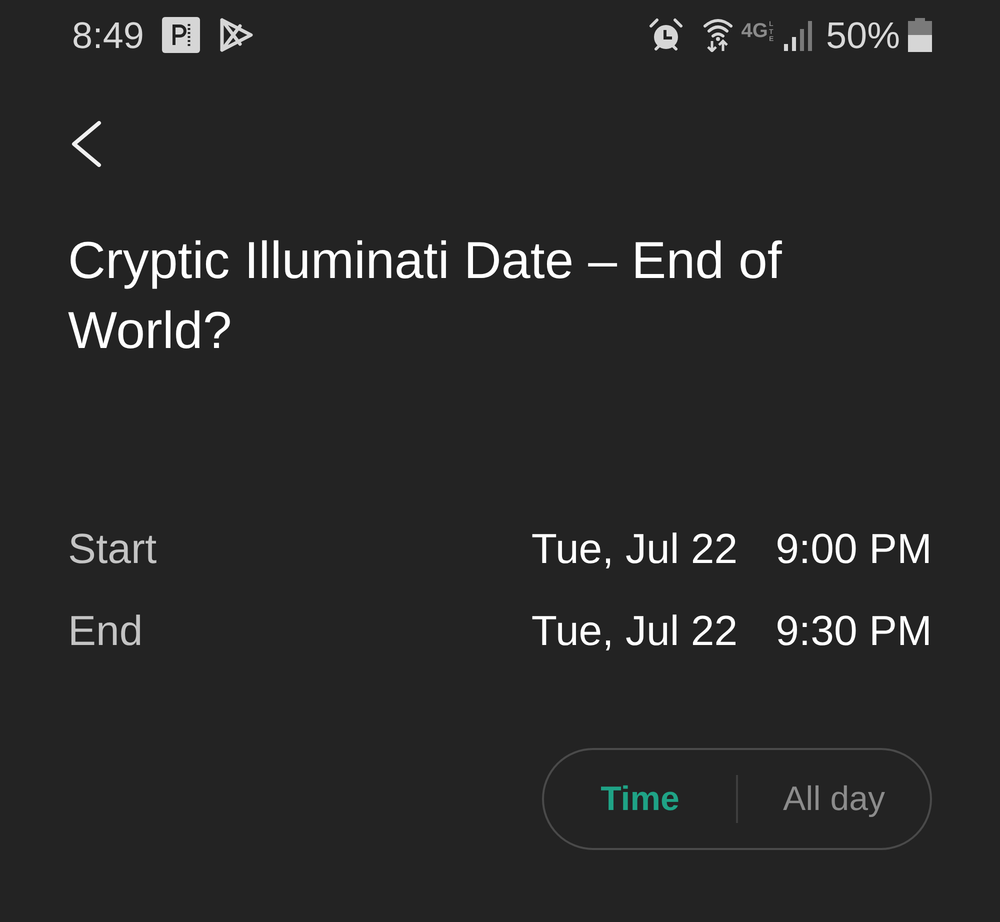 This screenshot has height=922, width=1000. What do you see at coordinates (863, 35) in the screenshot?
I see `battery-percentage: 50%` at bounding box center [863, 35].